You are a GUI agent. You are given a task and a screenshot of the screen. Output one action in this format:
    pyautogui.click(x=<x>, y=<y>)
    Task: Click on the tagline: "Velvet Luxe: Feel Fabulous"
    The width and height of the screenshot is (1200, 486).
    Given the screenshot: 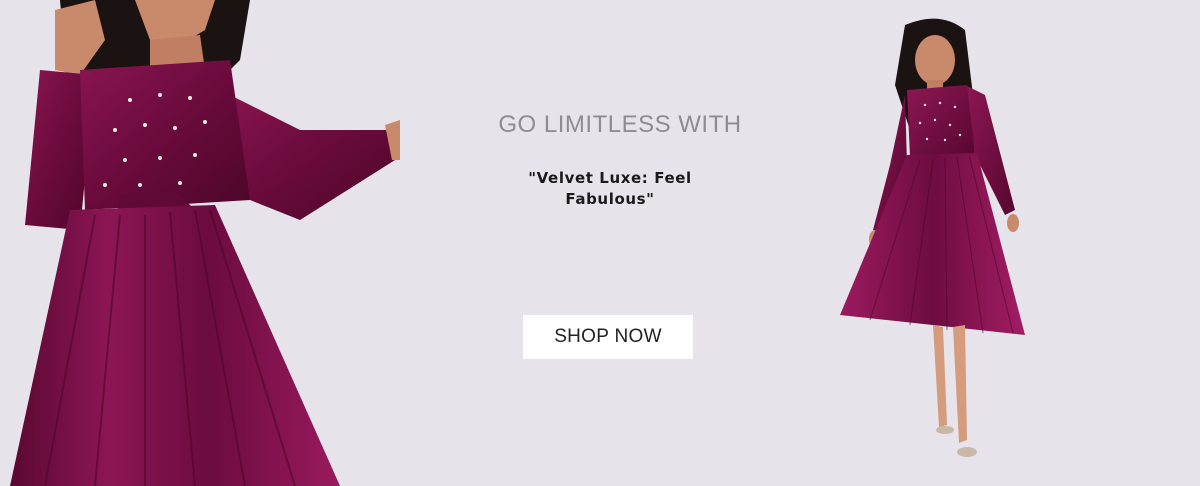 What is the action you would take?
    pyautogui.click(x=610, y=188)
    